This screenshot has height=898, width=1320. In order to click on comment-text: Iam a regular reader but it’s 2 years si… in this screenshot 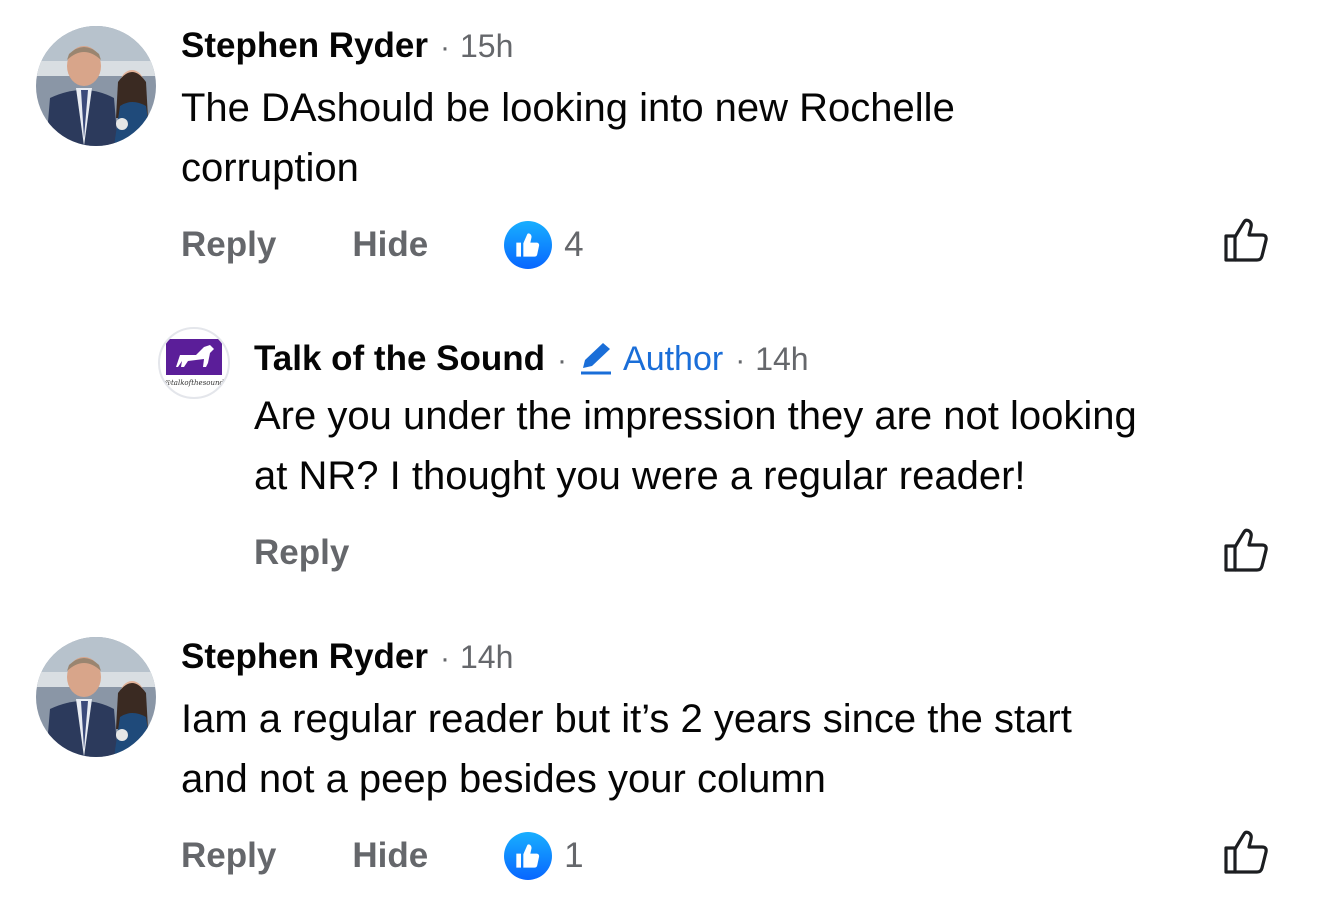, I will do `click(731, 749)`.